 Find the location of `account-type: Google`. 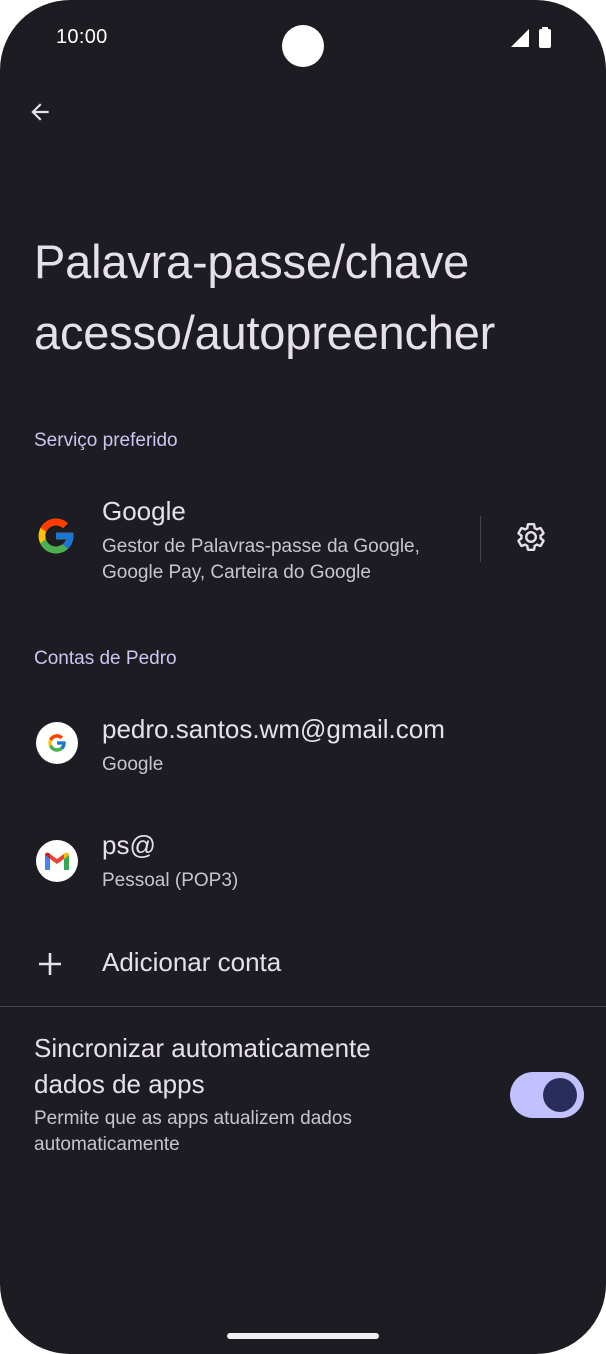

account-type: Google is located at coordinates (133, 764).